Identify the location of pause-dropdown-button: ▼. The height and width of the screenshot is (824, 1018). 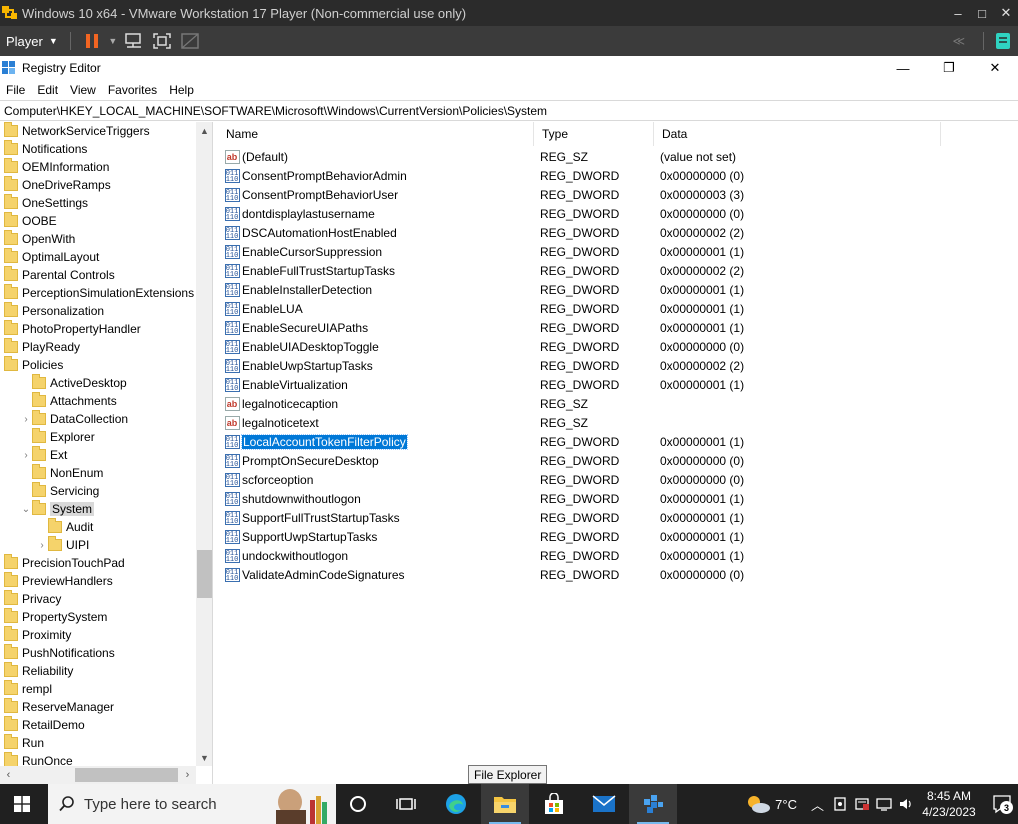
(113, 41).